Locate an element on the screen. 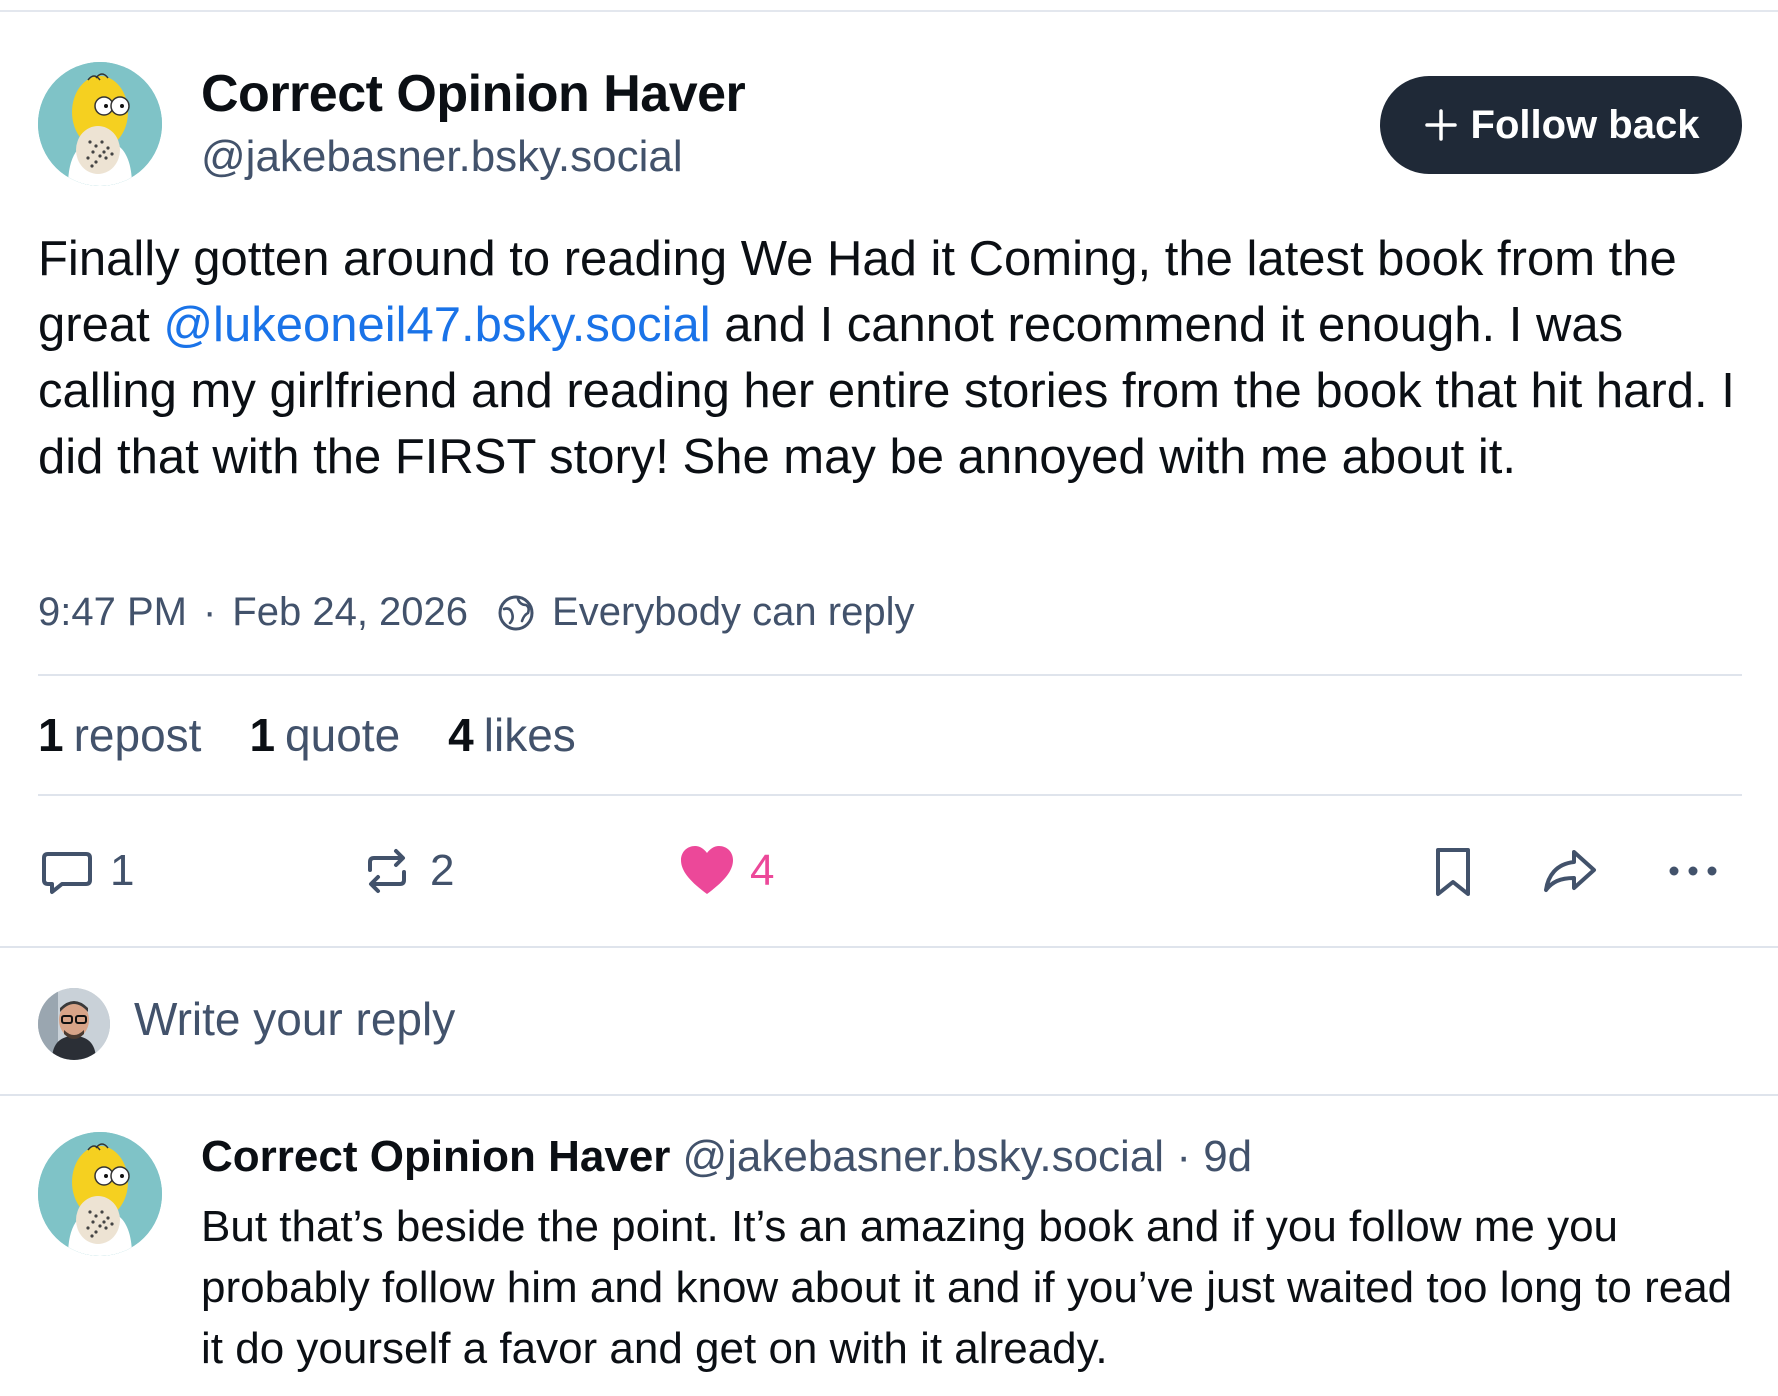  mention-link: @lukeoneil47.bsky.social is located at coordinates (436, 325).